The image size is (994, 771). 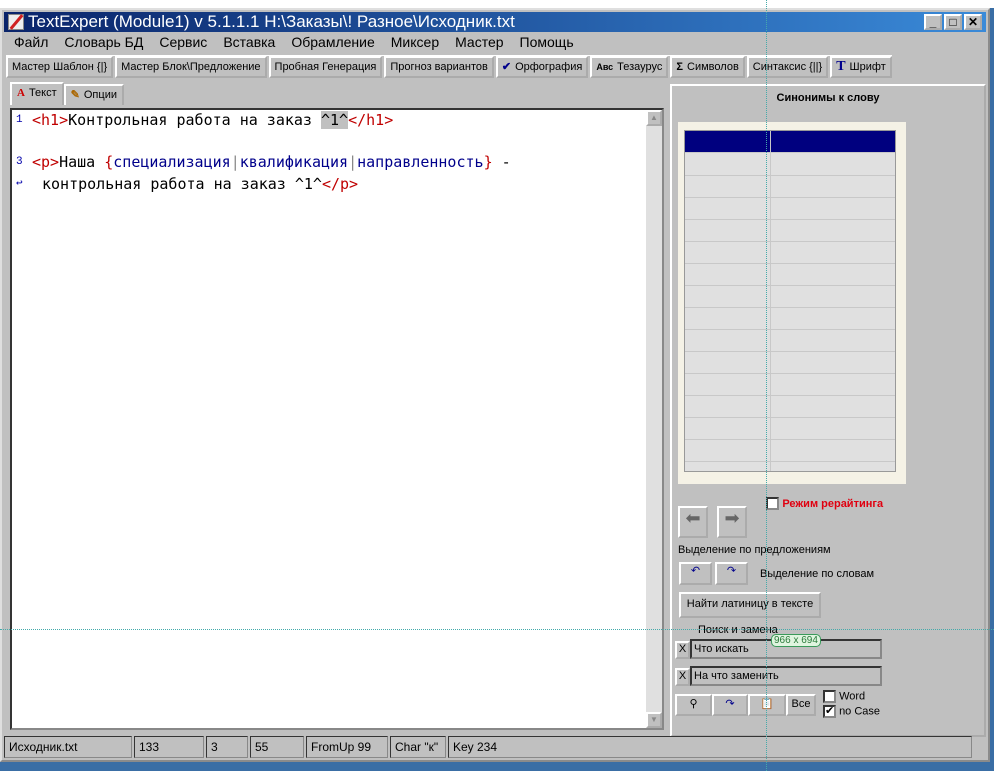 What do you see at coordinates (786, 676) in the screenshot?
I see `replace-input: На что заменить` at bounding box center [786, 676].